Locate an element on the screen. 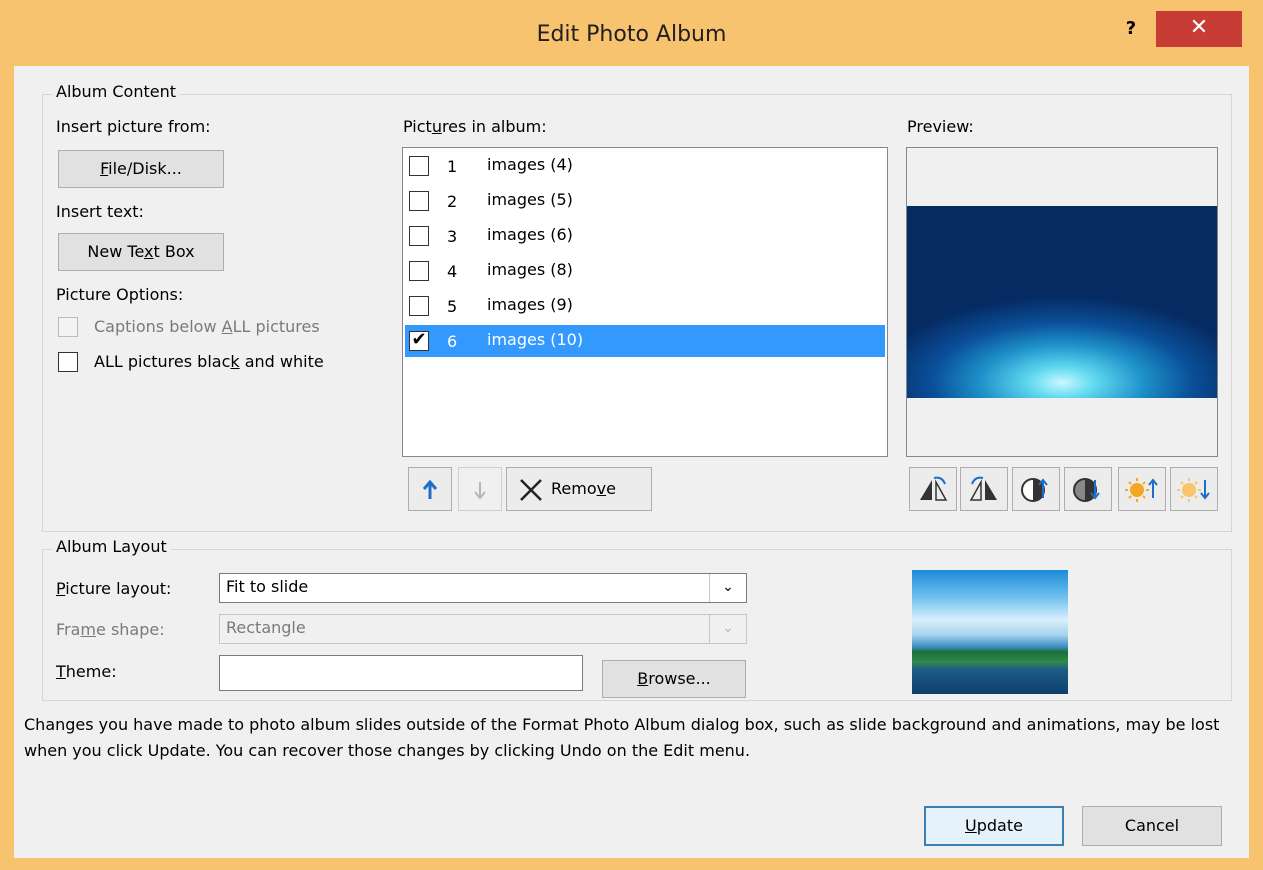 The image size is (1263, 870). more-brightness-button is located at coordinates (1142, 489).